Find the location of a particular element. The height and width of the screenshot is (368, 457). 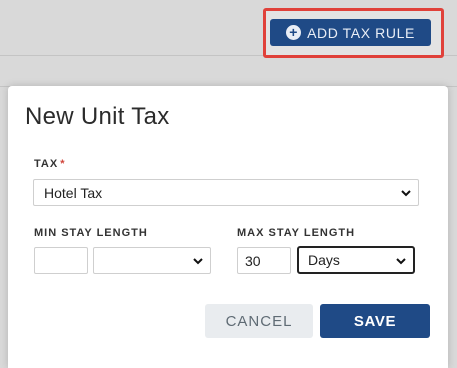

max-stay-unit-value: Days is located at coordinates (324, 260).